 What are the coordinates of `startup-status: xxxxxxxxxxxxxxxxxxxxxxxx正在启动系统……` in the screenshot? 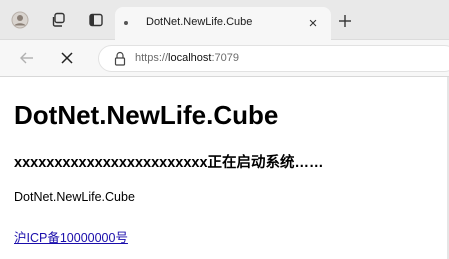 It's located at (169, 163).